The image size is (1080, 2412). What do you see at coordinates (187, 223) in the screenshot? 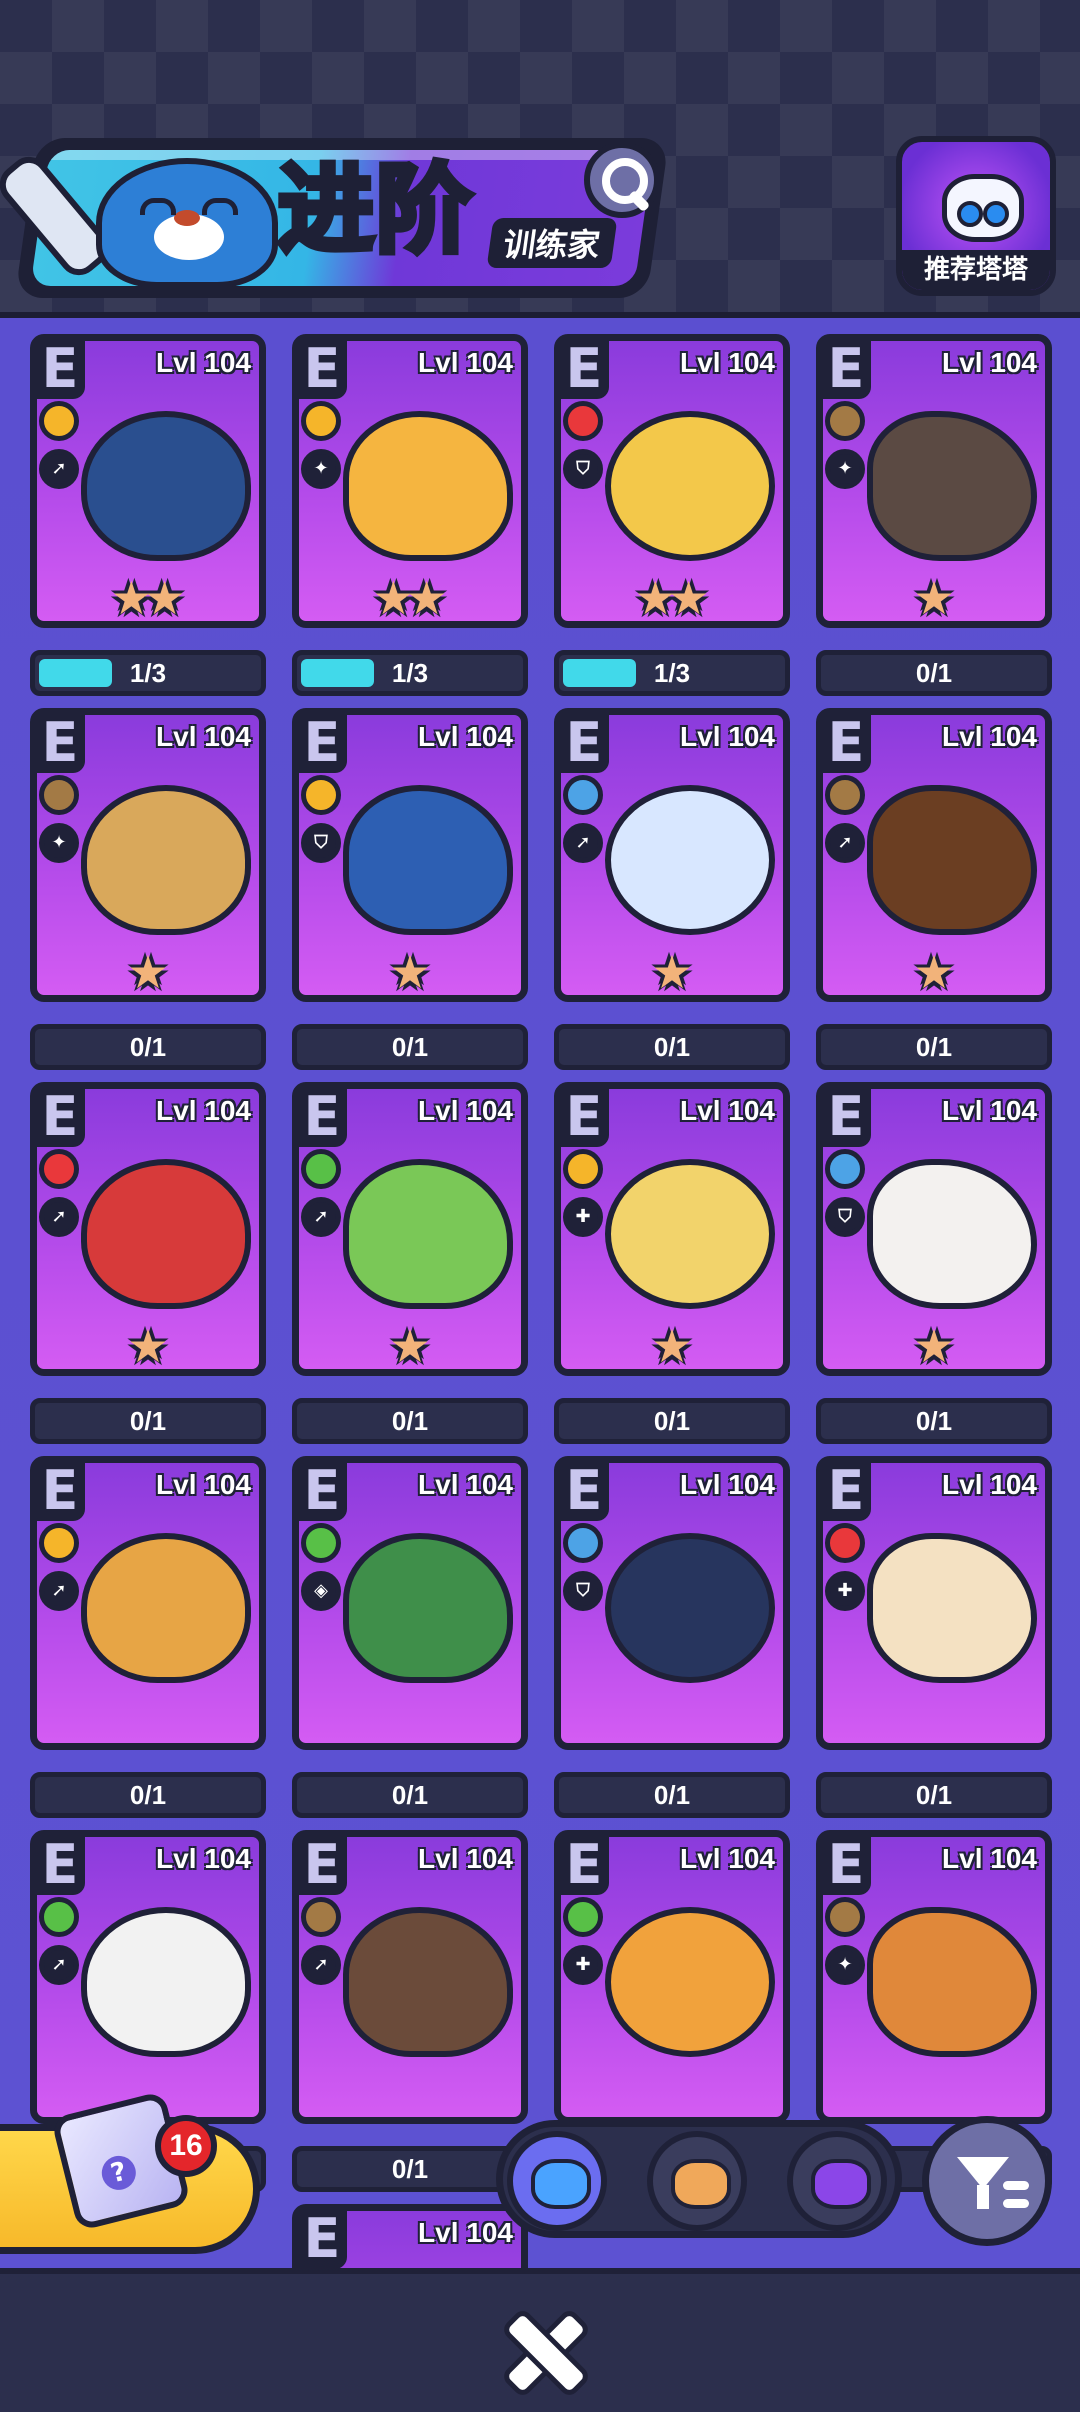
I see `mascot-icon` at bounding box center [187, 223].